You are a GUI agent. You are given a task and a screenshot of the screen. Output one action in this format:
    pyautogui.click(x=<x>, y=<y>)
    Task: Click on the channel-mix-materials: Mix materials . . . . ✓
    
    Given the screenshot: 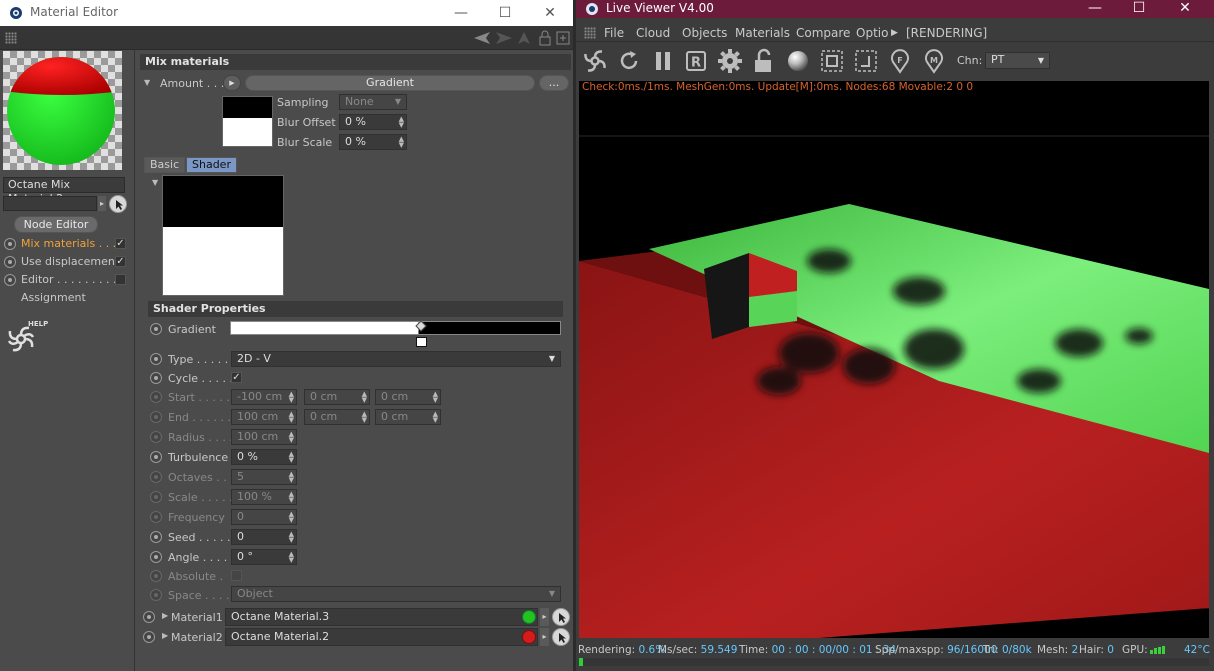 What is the action you would take?
    pyautogui.click(x=68, y=244)
    